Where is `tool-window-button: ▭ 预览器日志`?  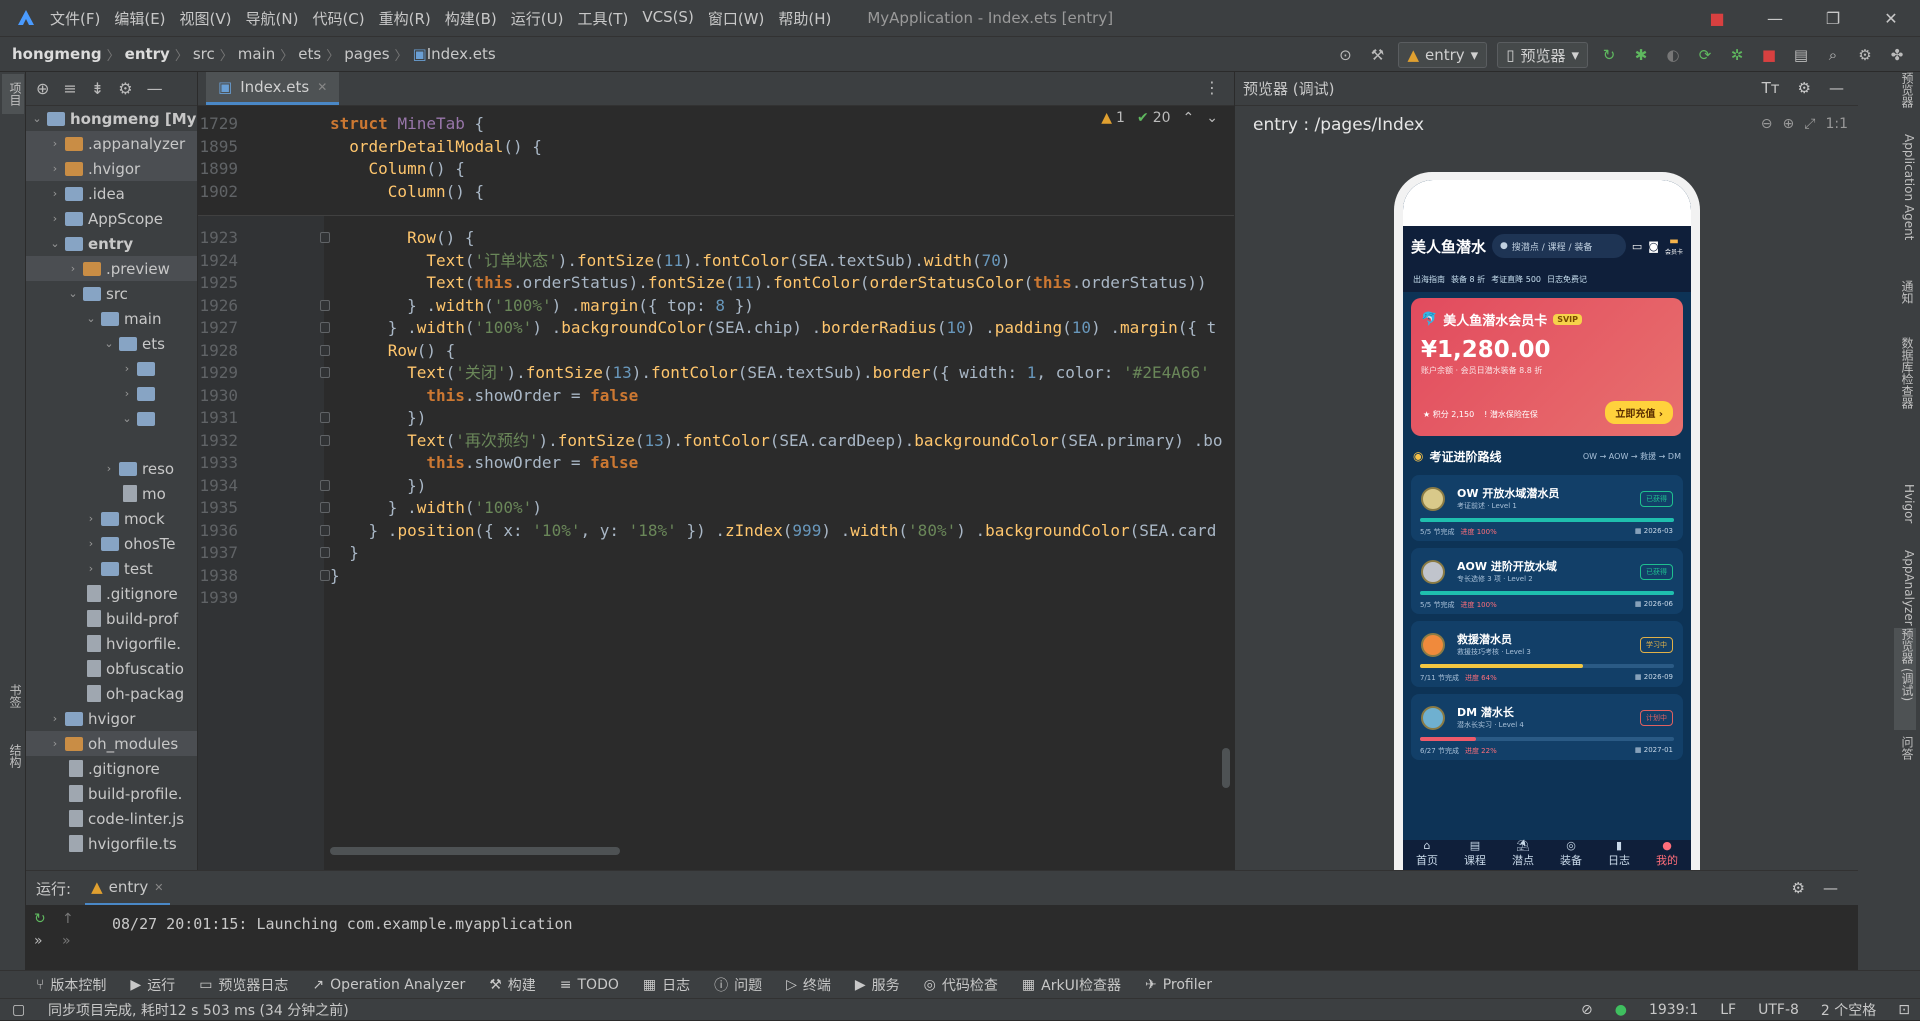 tool-window-button: ▭ 预览器日志 is located at coordinates (243, 985).